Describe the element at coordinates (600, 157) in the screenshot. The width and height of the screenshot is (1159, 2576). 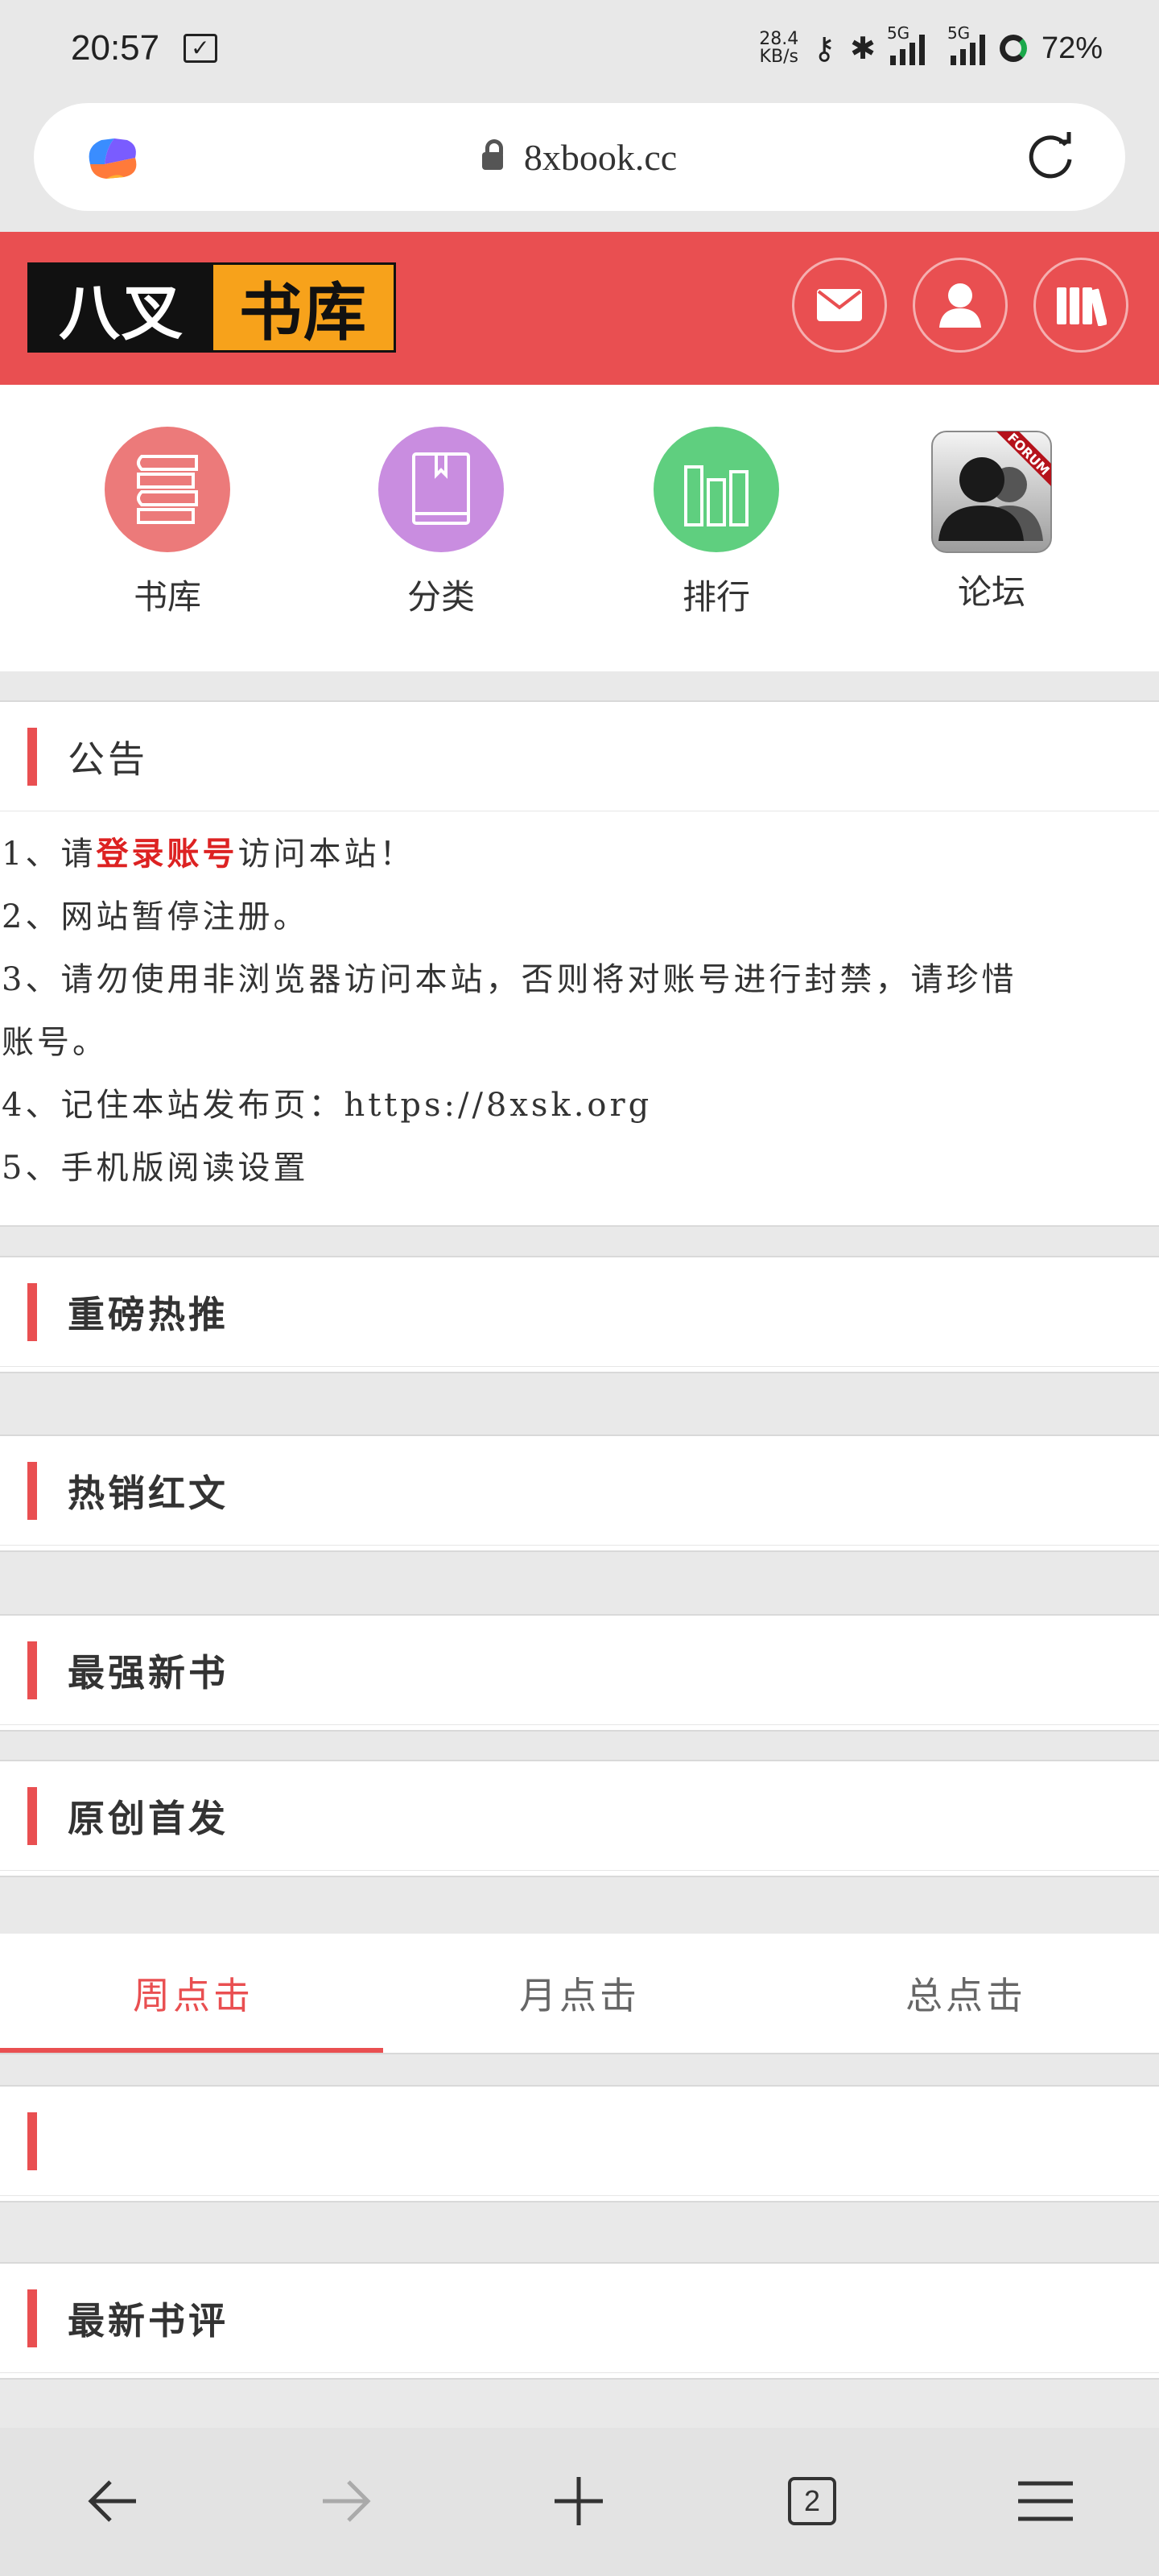
I see `url-text: 8xbook.cc` at that location.